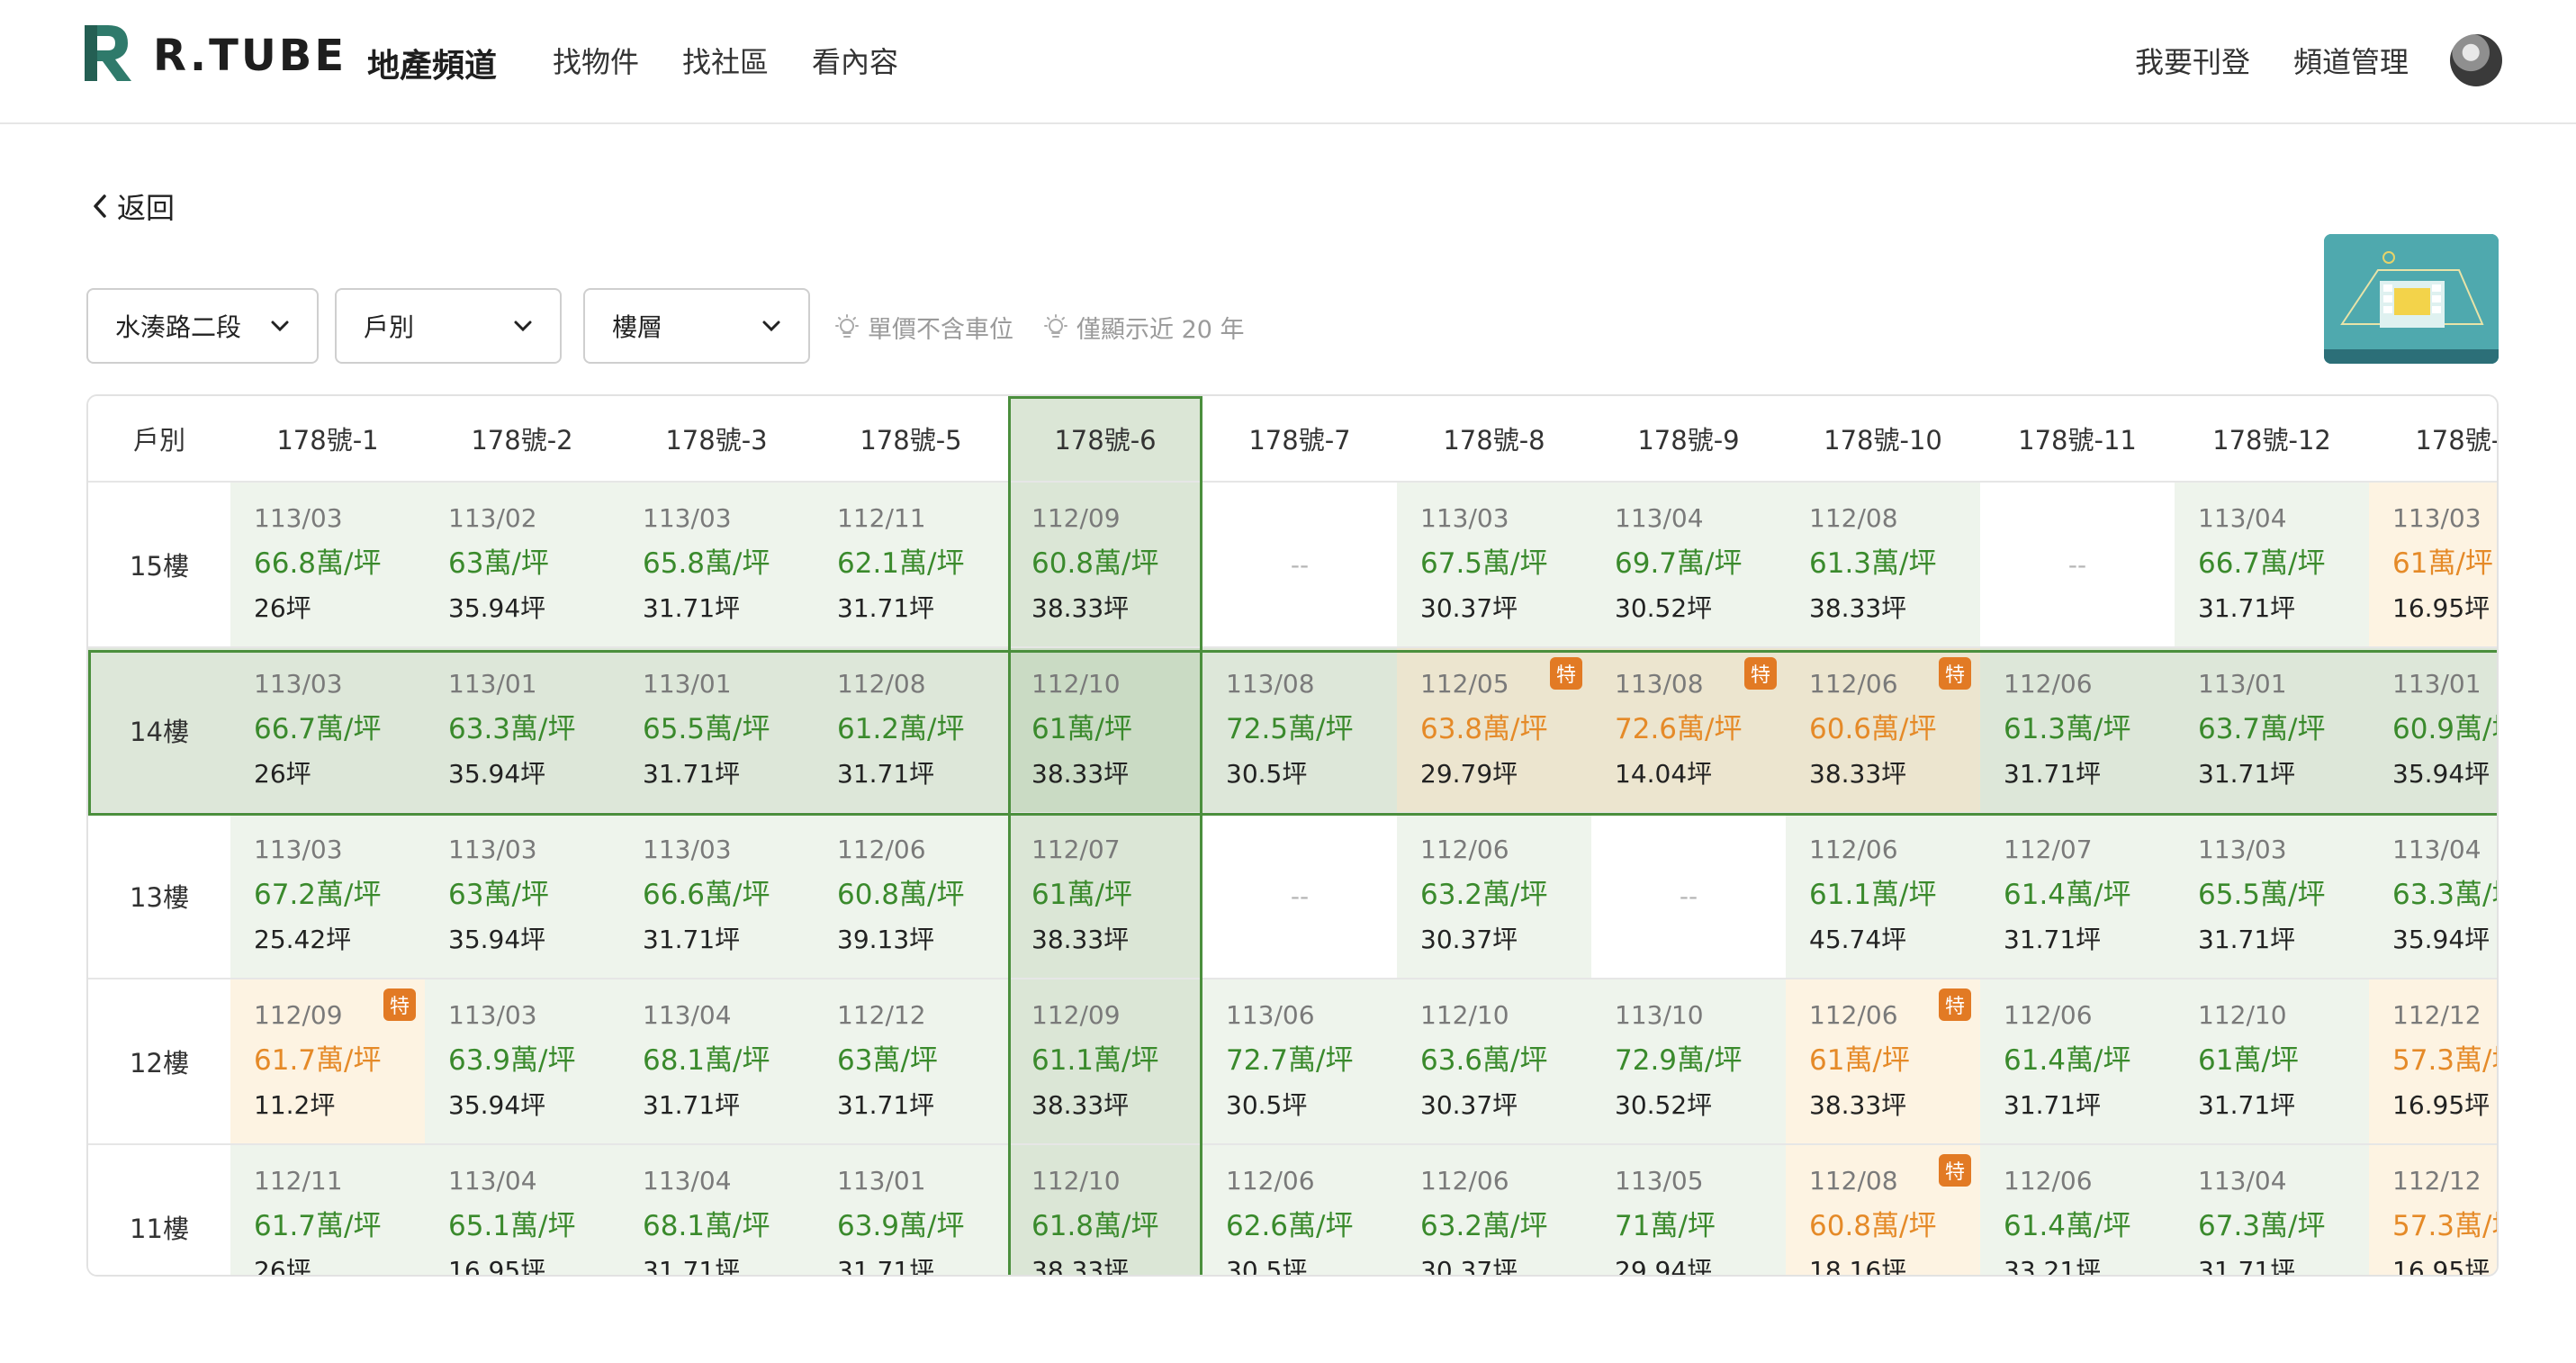 The height and width of the screenshot is (1363, 2576). Describe the element at coordinates (1688, 1210) in the screenshot. I see `unit-price-cell: 113/05 71萬/坪 29.94坪` at that location.